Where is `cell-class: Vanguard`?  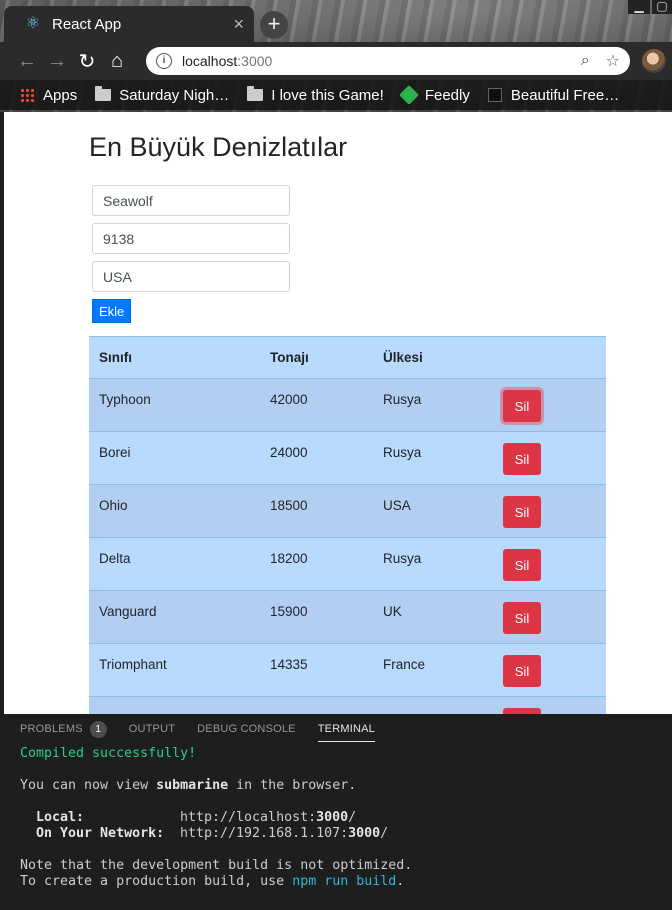 cell-class: Vanguard is located at coordinates (174, 617).